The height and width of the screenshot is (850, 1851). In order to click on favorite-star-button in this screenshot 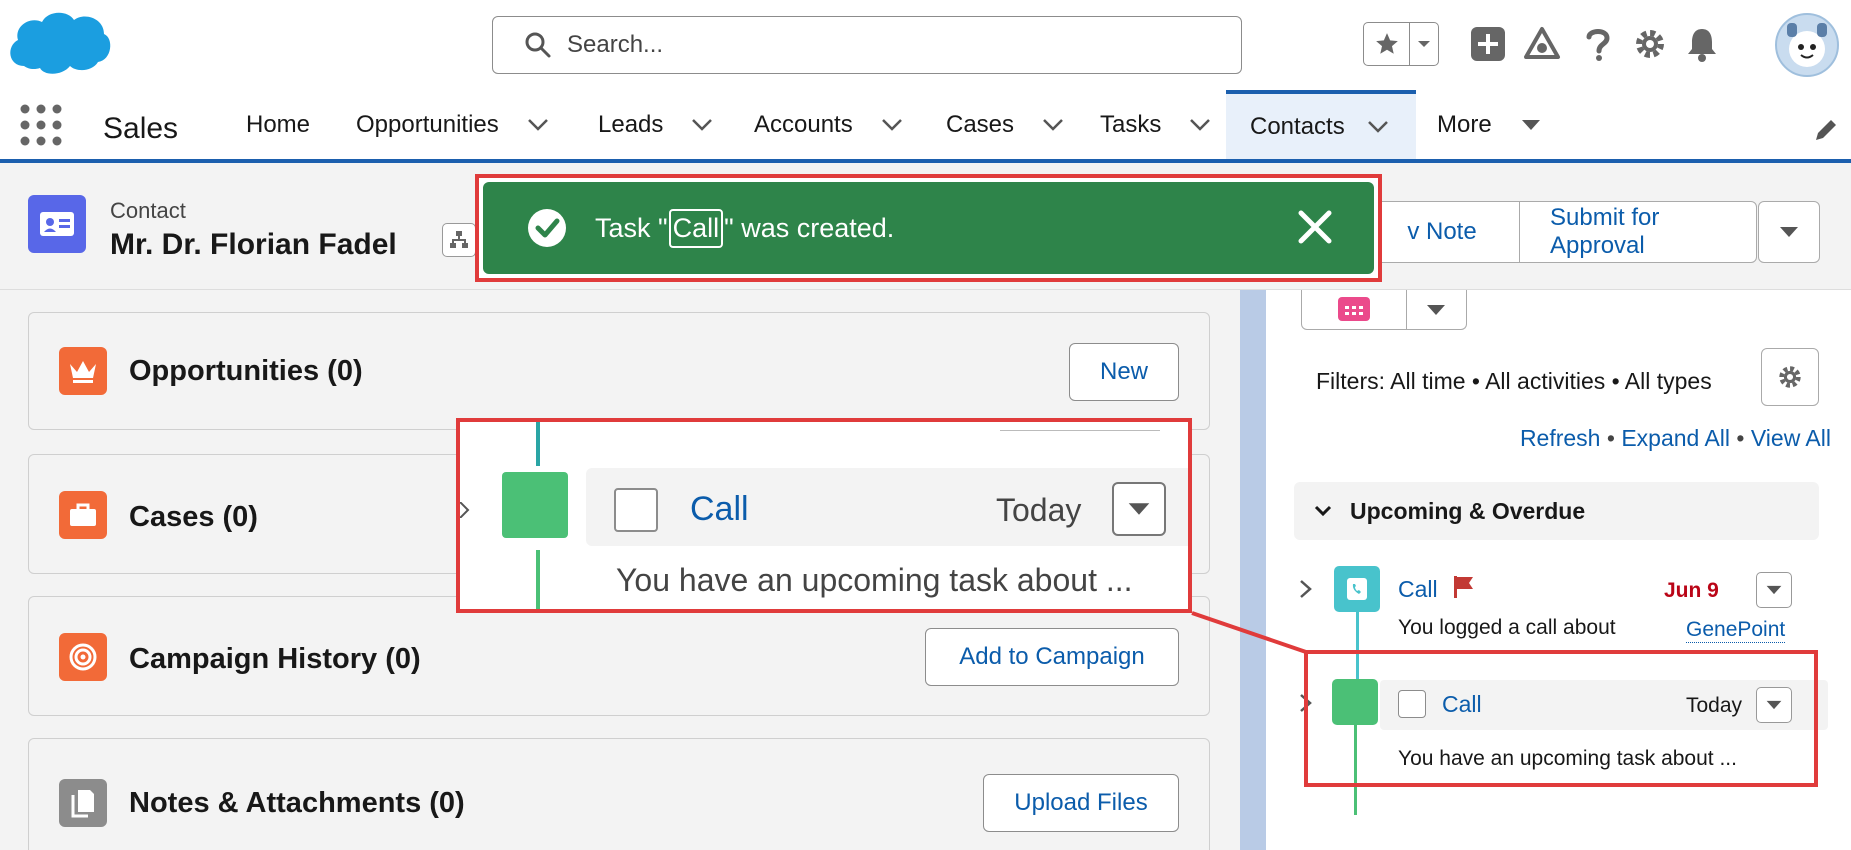, I will do `click(1387, 44)`.